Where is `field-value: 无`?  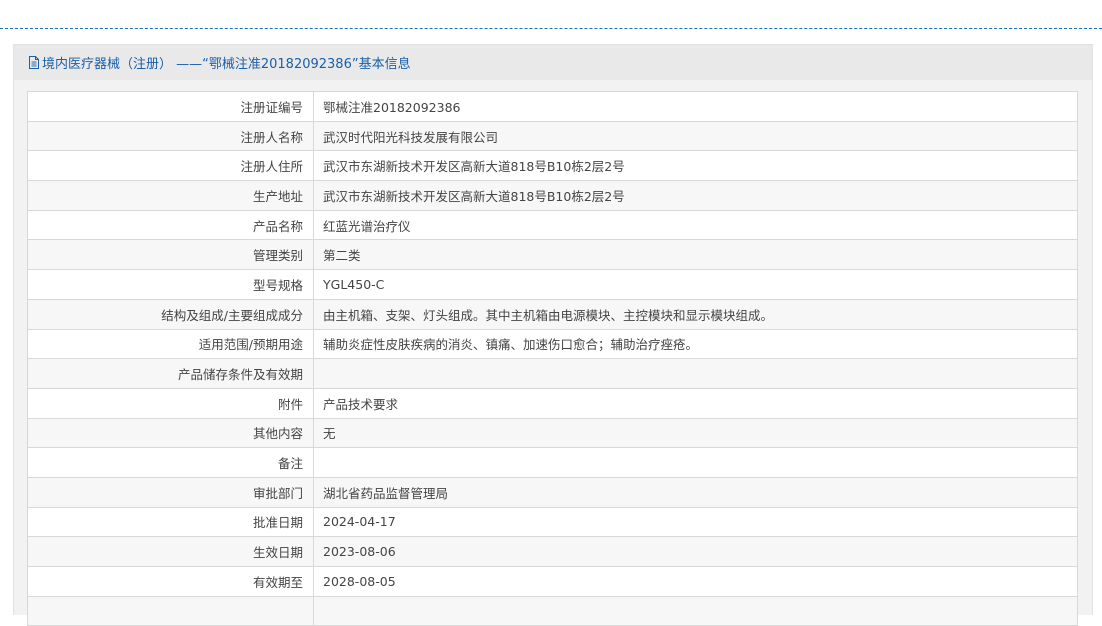
field-value: 无 is located at coordinates (695, 433).